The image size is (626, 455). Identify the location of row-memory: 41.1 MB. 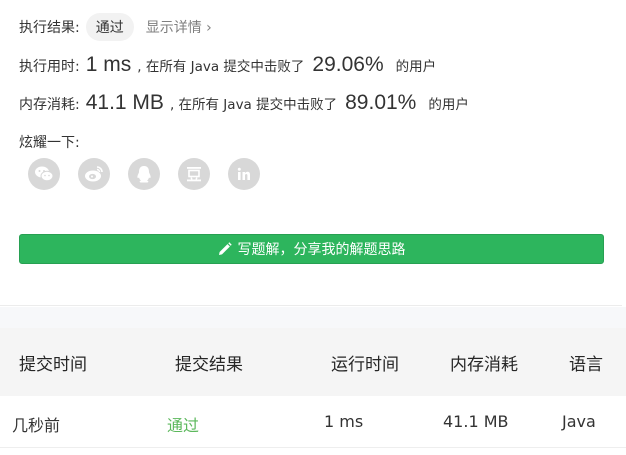
(476, 421).